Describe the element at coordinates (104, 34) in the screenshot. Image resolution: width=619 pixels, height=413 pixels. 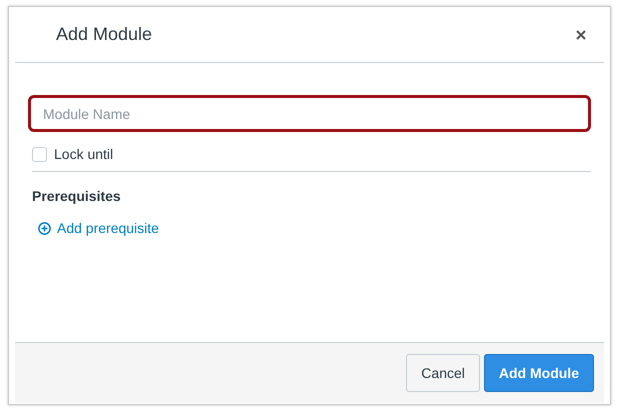
I see `dialog-title: Add Module` at that location.